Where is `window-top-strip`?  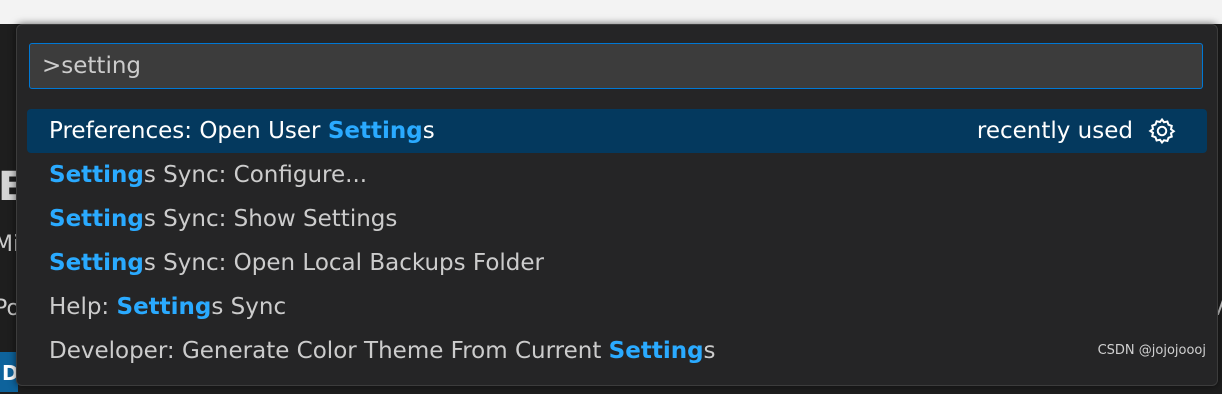 window-top-strip is located at coordinates (611, 12).